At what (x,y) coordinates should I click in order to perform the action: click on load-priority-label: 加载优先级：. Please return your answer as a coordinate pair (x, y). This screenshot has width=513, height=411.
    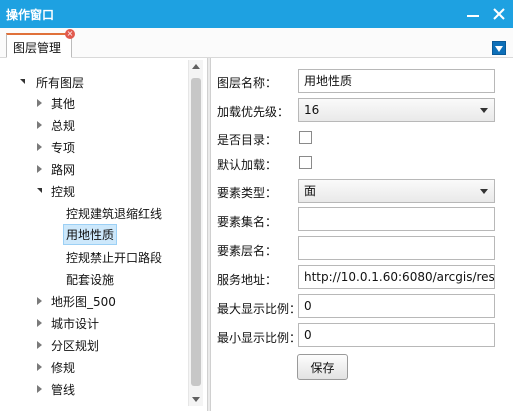
    Looking at the image, I should click on (253, 112).